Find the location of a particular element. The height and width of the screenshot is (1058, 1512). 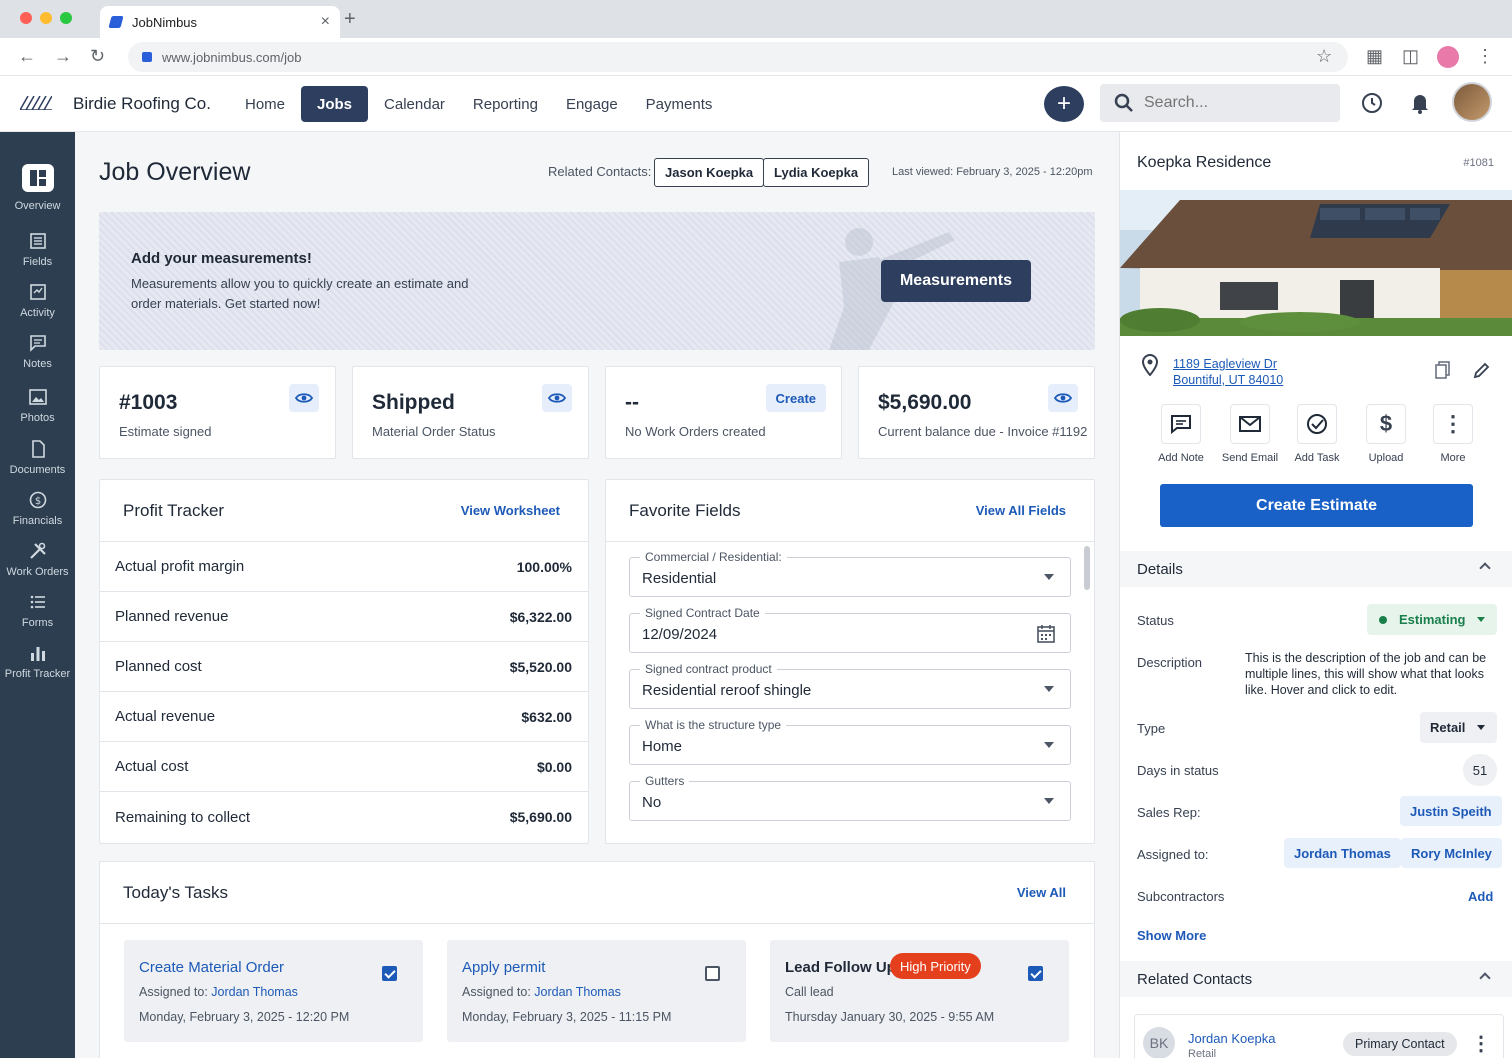

sidebar-item-activity: Activity is located at coordinates (37, 301).